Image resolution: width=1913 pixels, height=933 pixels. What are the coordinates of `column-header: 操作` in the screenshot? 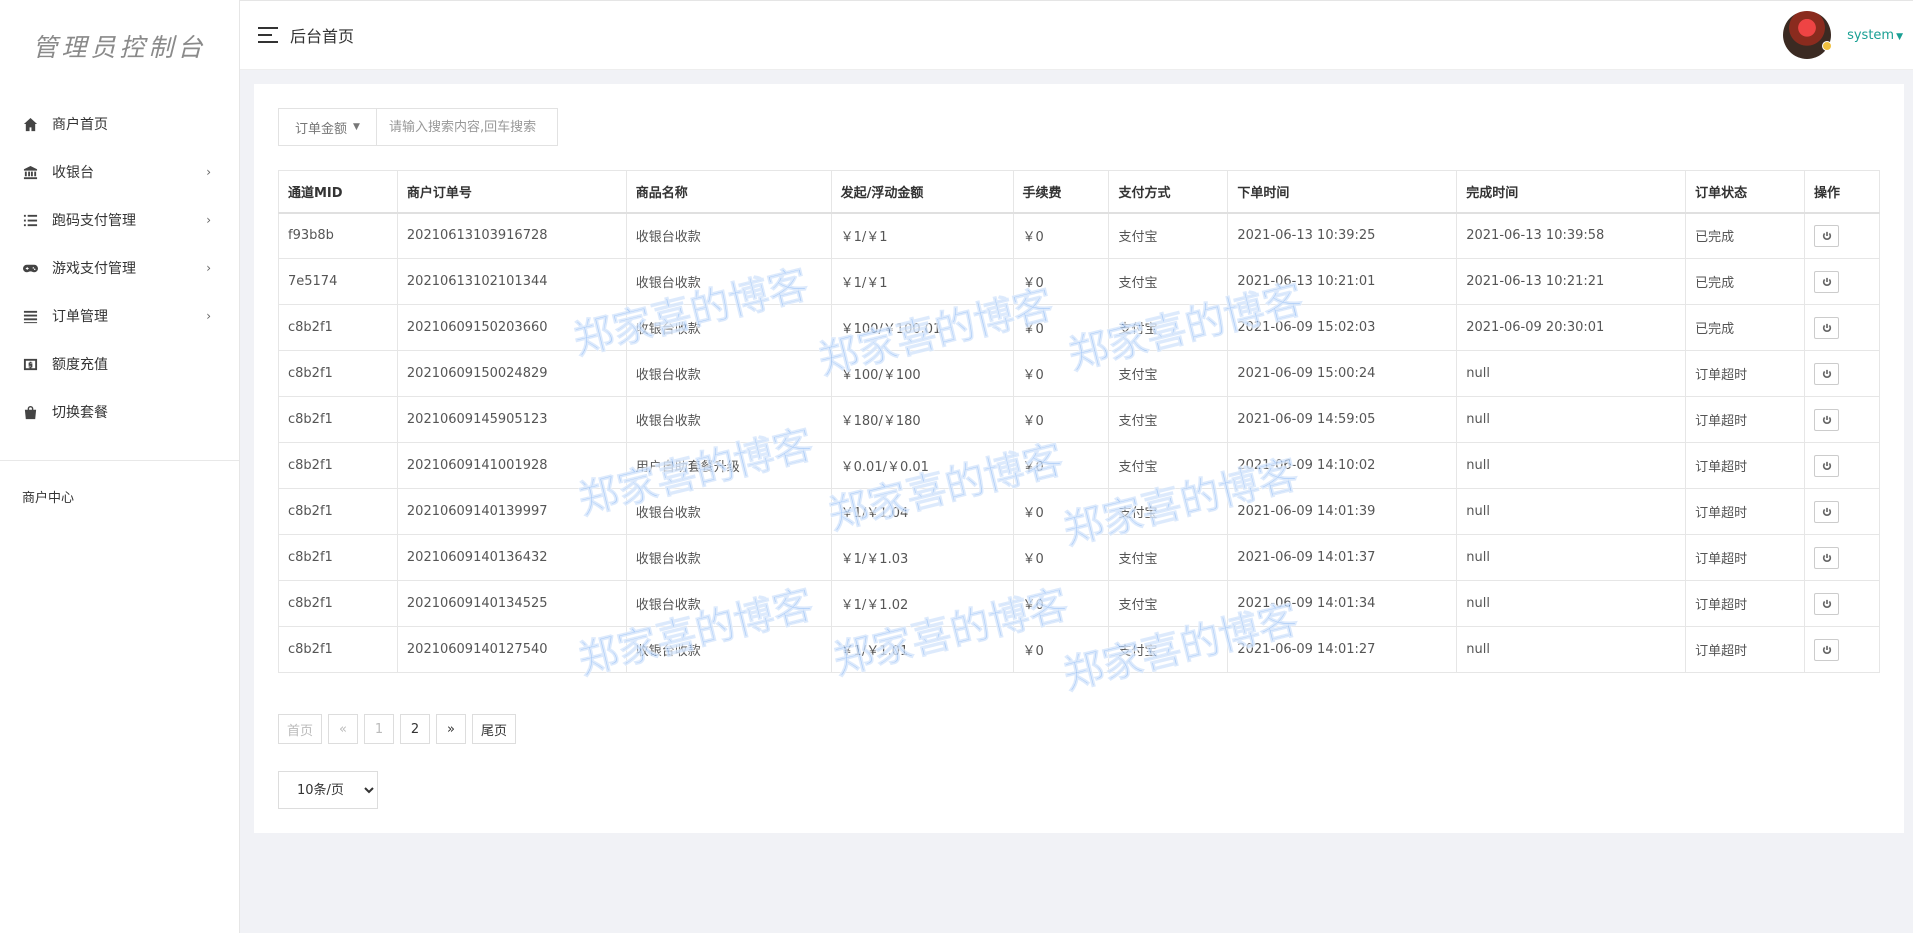 It's located at (1842, 192).